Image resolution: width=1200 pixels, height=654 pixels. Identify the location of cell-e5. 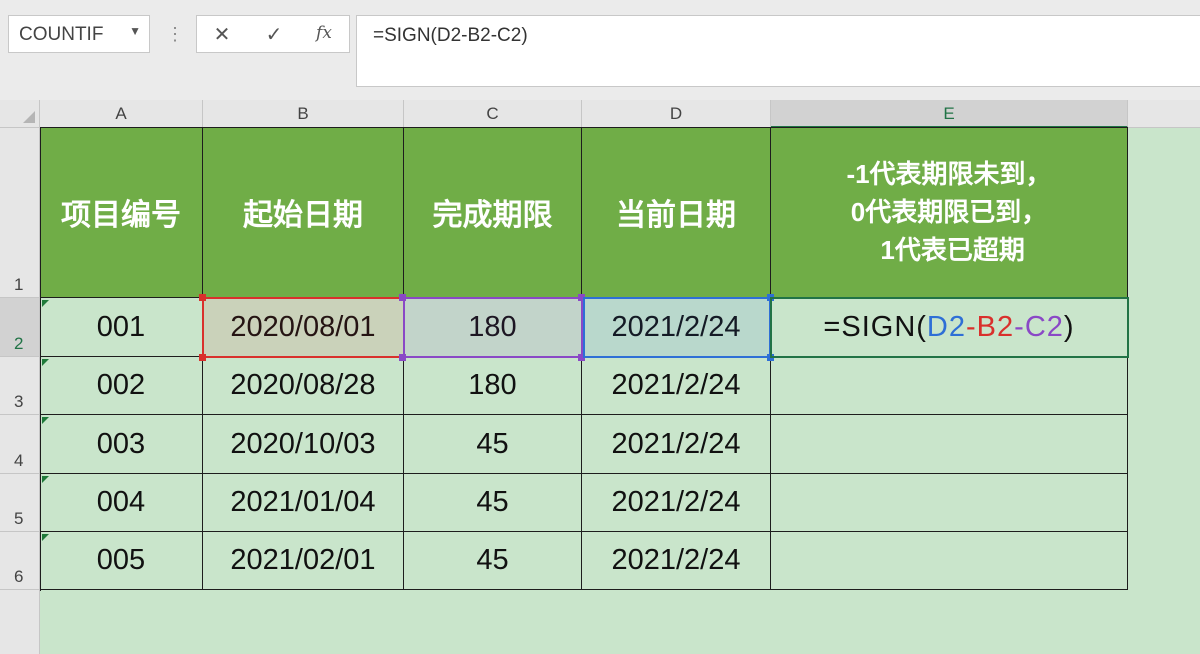
(949, 503).